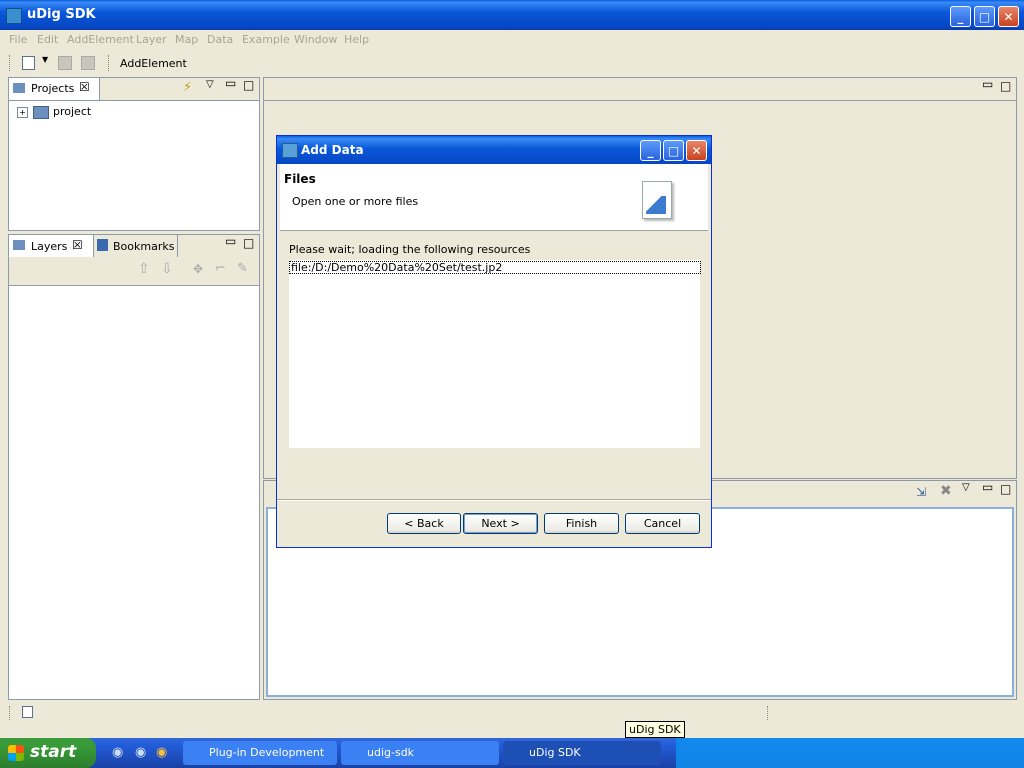  Describe the element at coordinates (100, 39) in the screenshot. I see `menu-addelement: AddElement` at that location.